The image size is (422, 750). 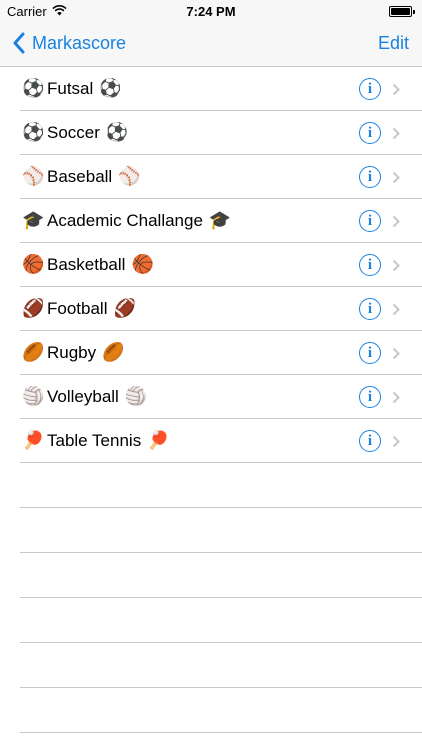 I want to click on sport-row: 🏓 Table Tennis 🏓 i, so click(x=221, y=441).